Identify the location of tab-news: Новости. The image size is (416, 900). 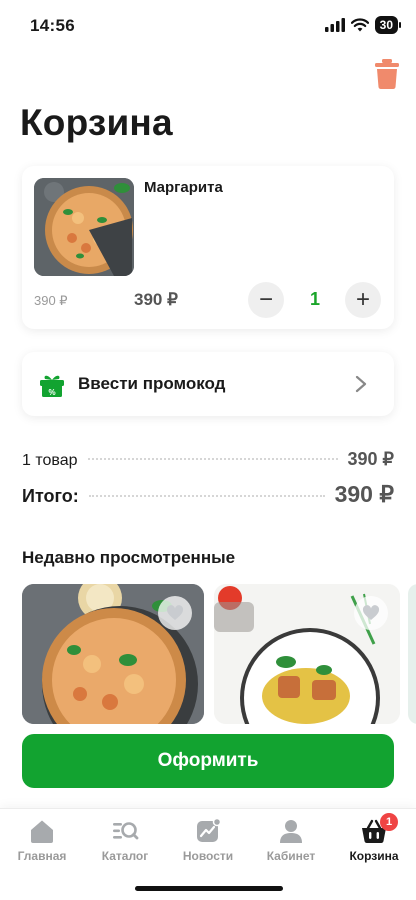
(208, 840).